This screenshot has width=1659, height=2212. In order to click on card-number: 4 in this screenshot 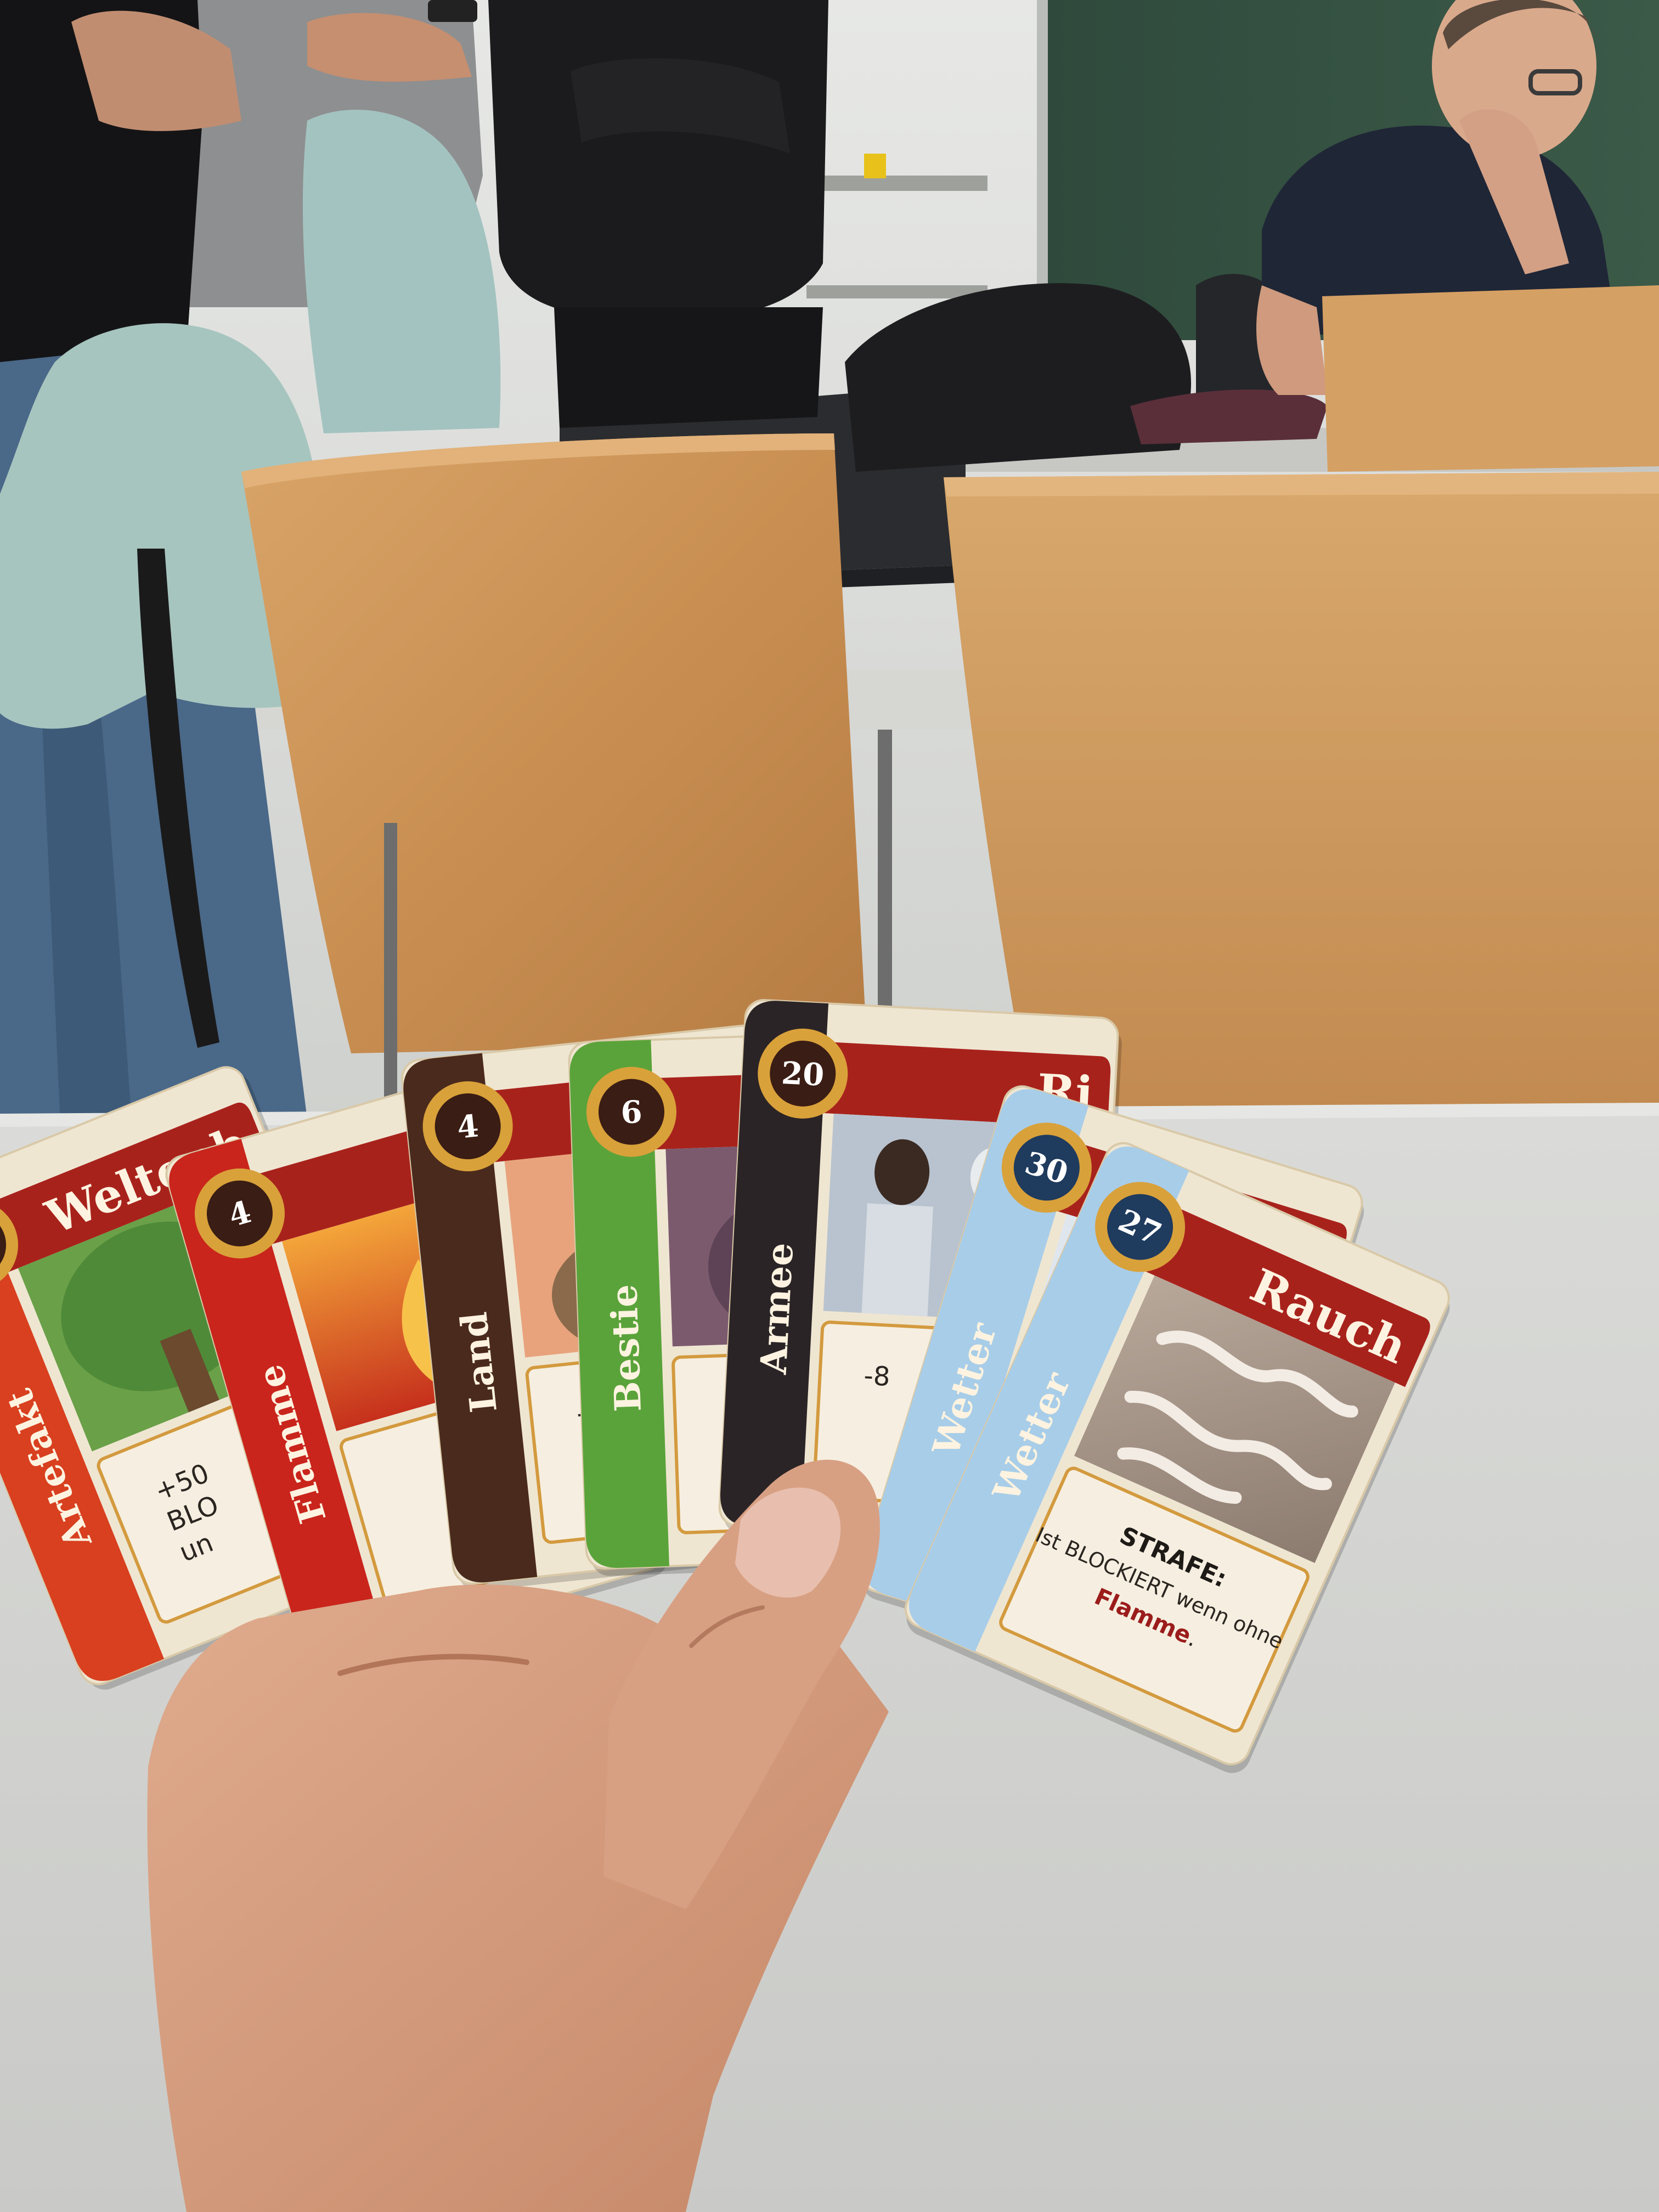, I will do `click(468, 1127)`.